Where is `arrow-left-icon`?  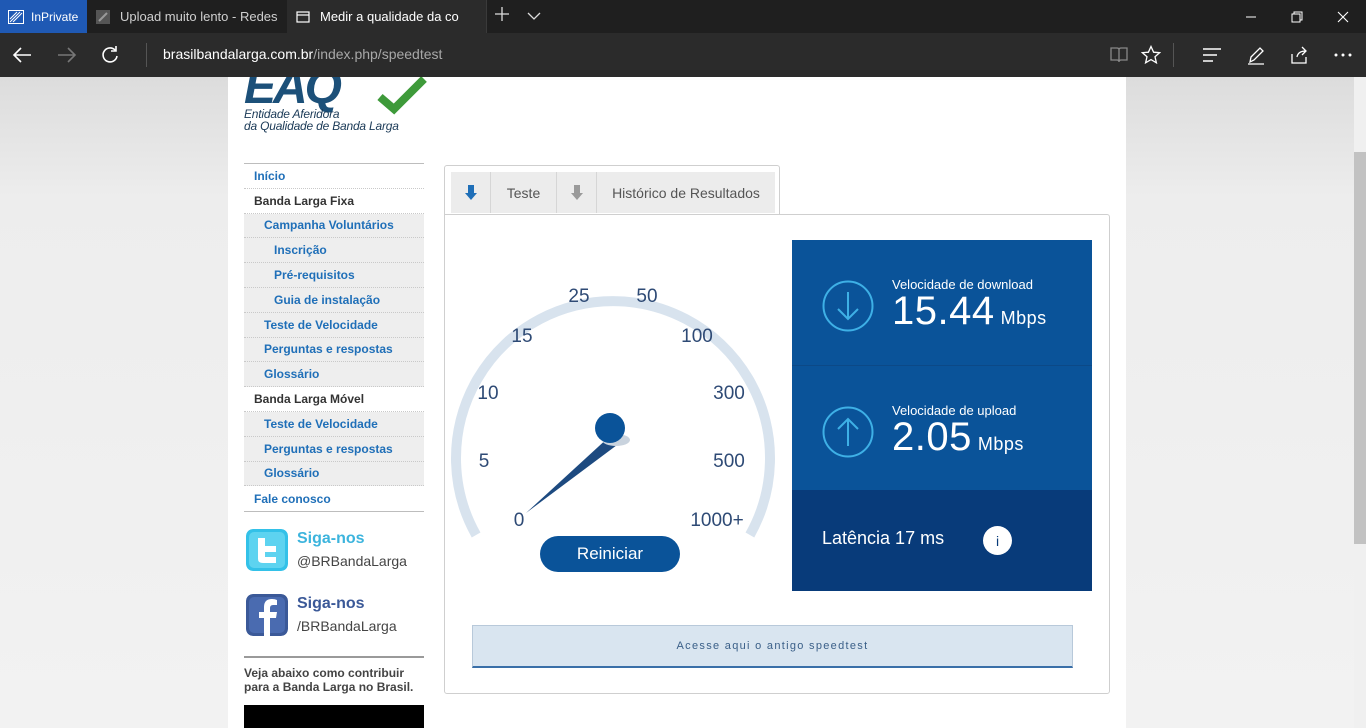 arrow-left-icon is located at coordinates (21, 55).